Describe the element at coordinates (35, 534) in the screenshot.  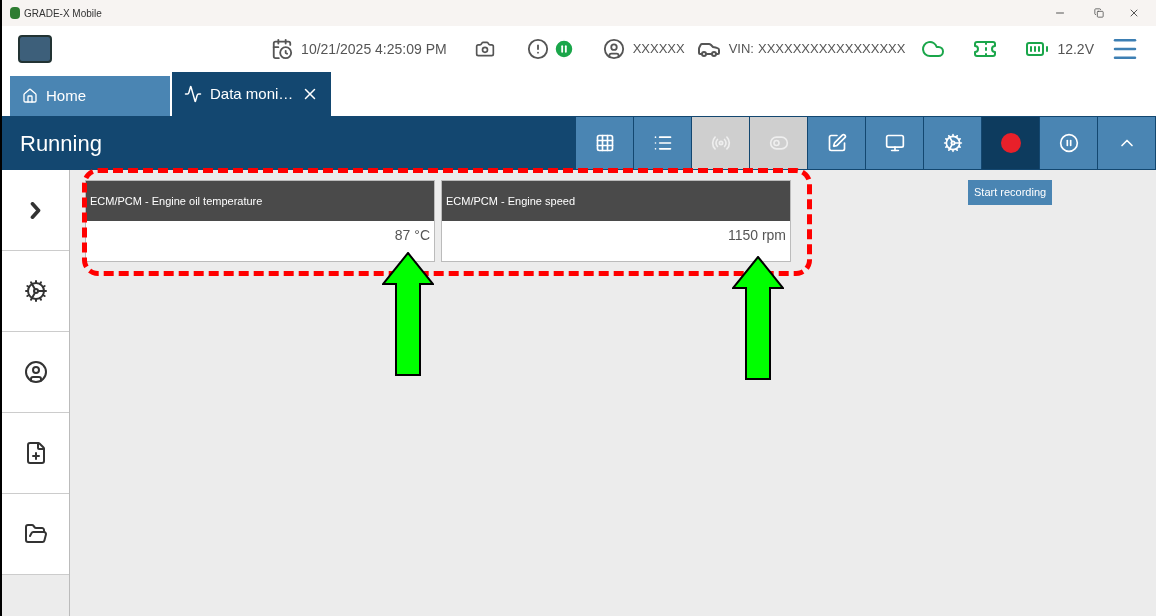
I see `folder-icon` at that location.